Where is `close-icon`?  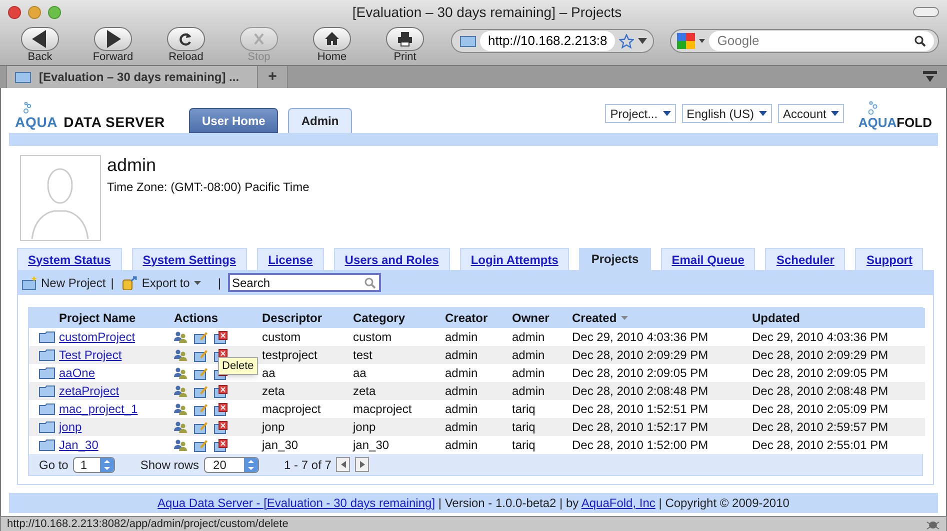
close-icon is located at coordinates (14, 12).